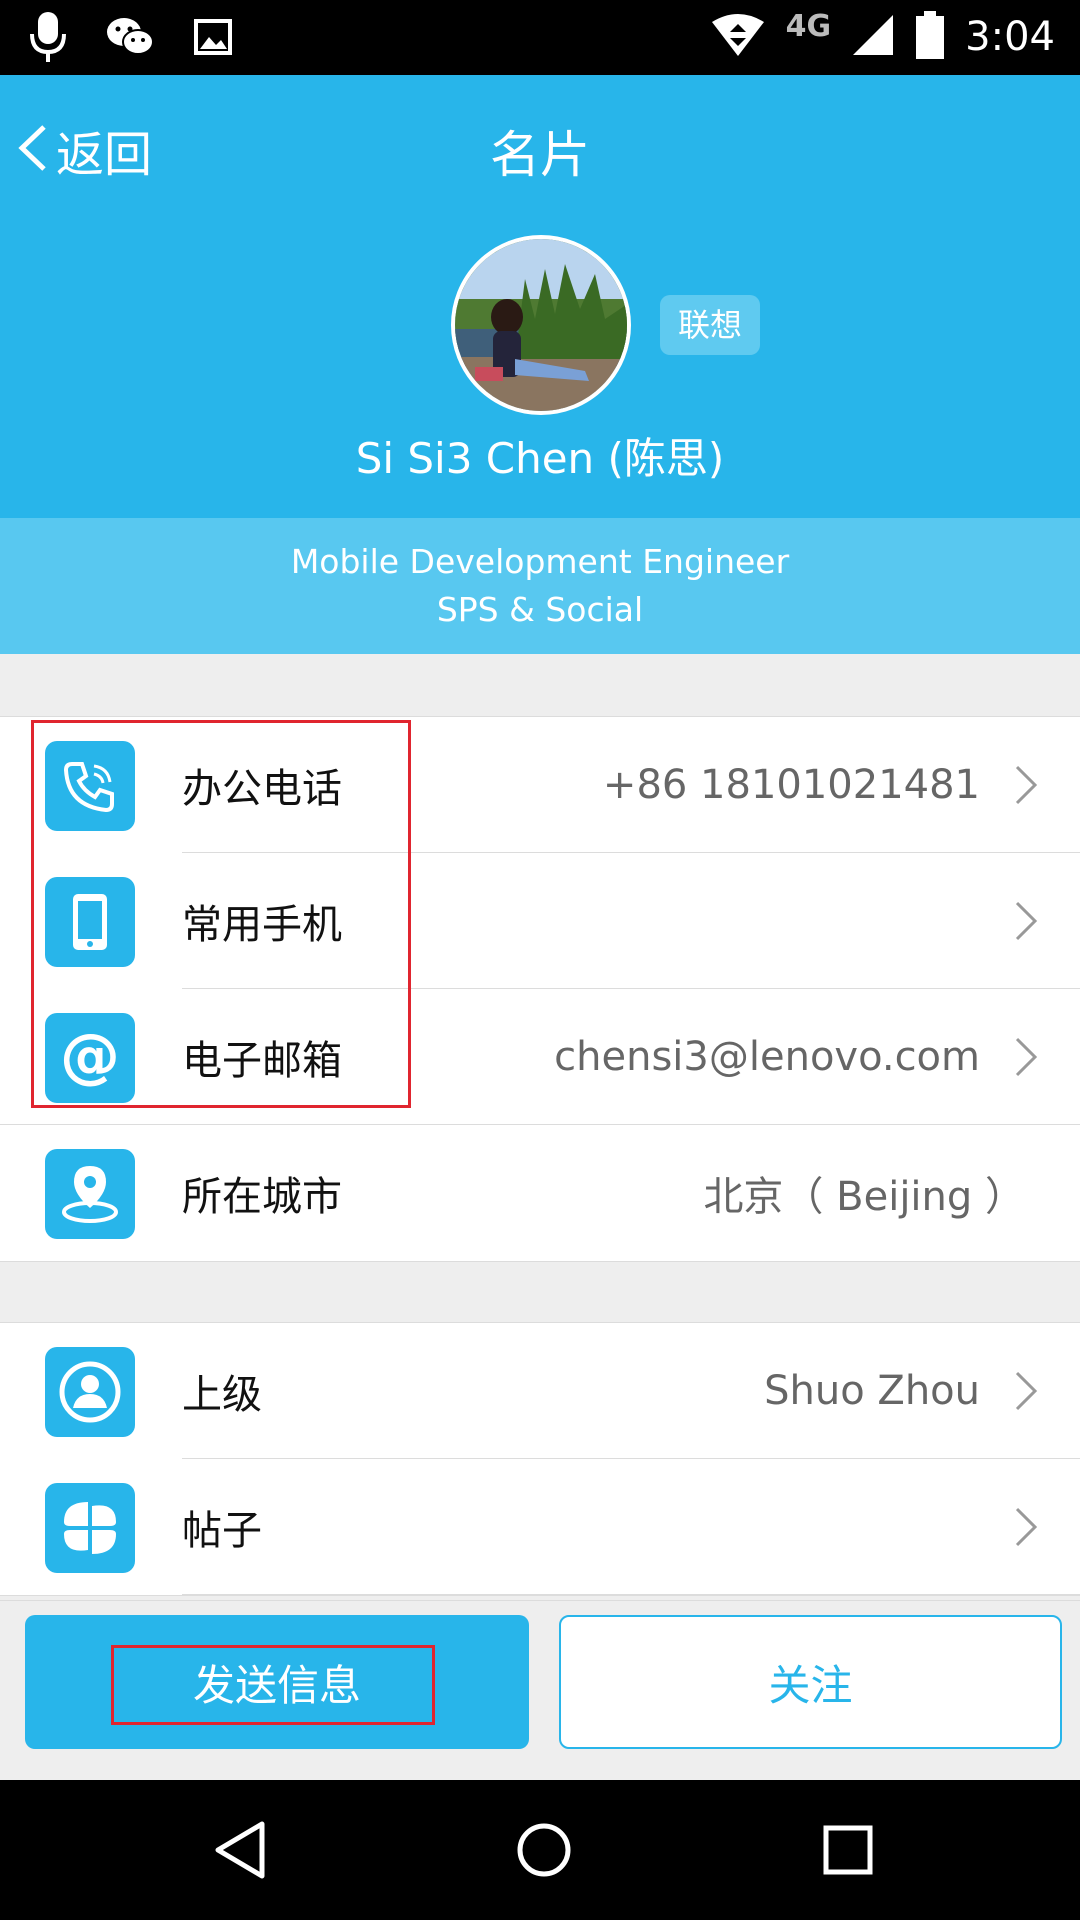 The image size is (1080, 1920). Describe the element at coordinates (540, 785) in the screenshot. I see `list-item-office-phone: 办公电话 +86 18101021481` at that location.